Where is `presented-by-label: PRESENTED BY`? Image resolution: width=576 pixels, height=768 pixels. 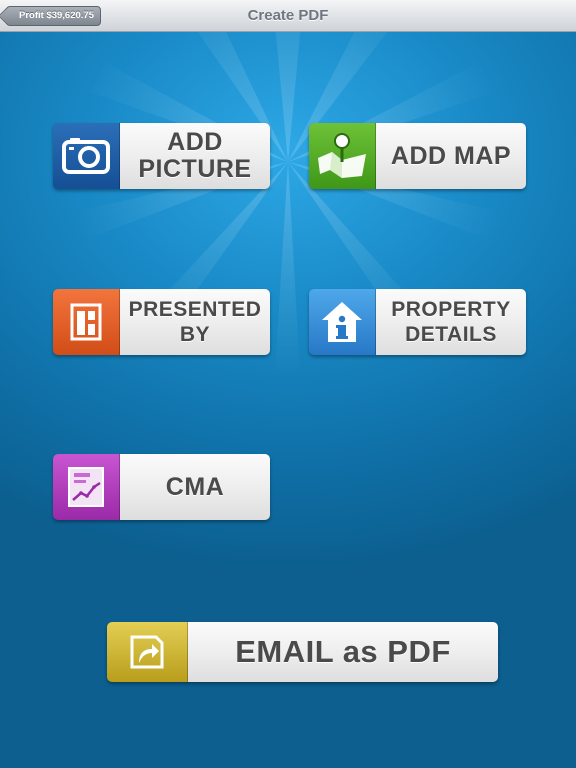
presented-by-label: PRESENTED BY is located at coordinates (195, 322).